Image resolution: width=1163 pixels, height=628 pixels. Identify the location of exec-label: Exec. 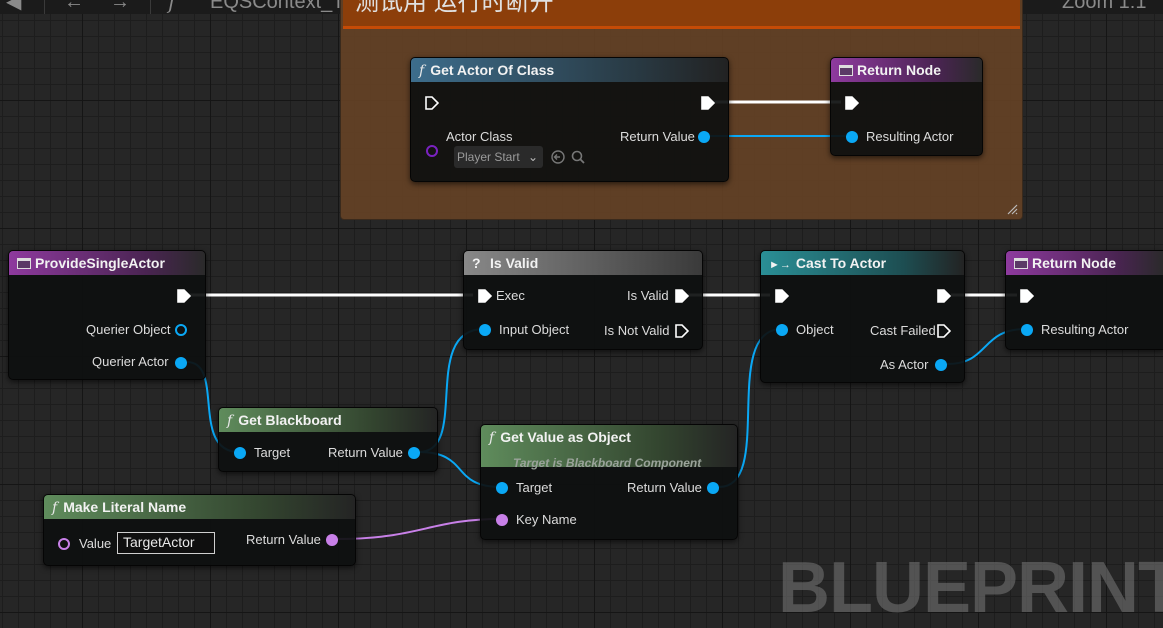
(510, 295).